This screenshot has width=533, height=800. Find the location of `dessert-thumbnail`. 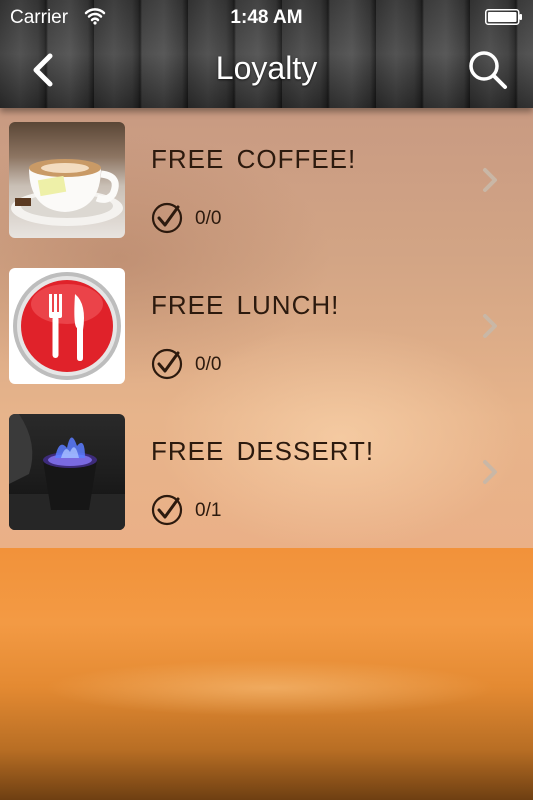

dessert-thumbnail is located at coordinates (67, 472).